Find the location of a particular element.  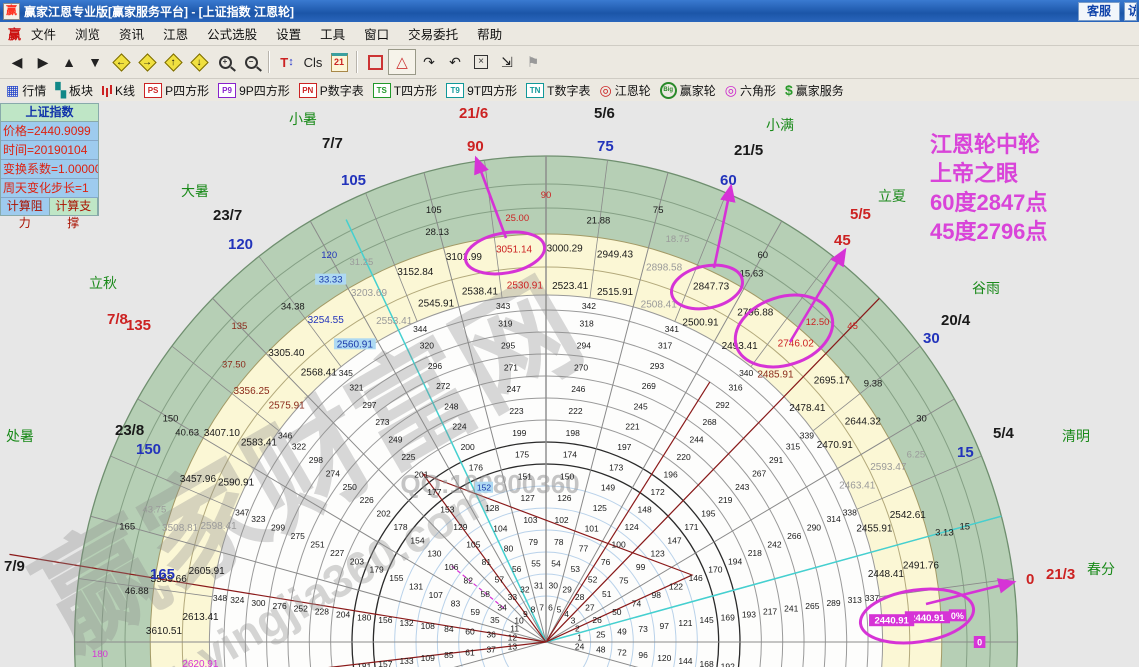

inner-price-label: 2515.91 is located at coordinates (615, 292).